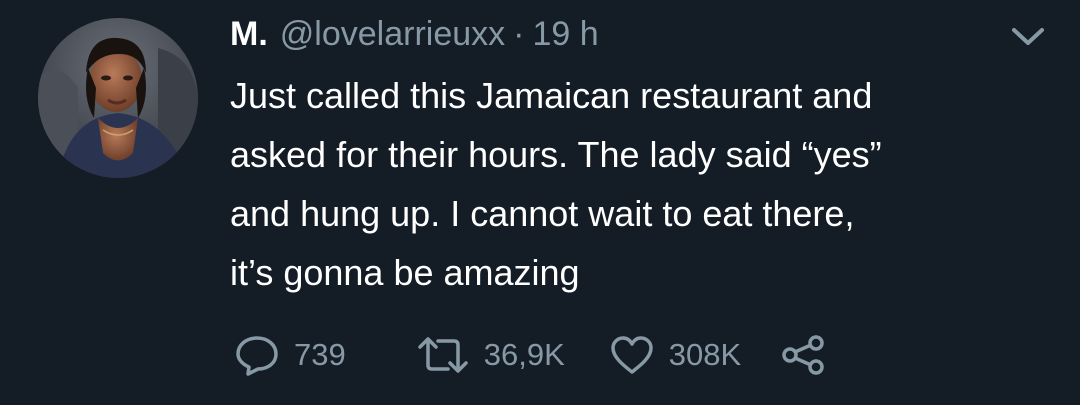 The width and height of the screenshot is (1080, 405). I want to click on like-button: 308K, so click(675, 355).